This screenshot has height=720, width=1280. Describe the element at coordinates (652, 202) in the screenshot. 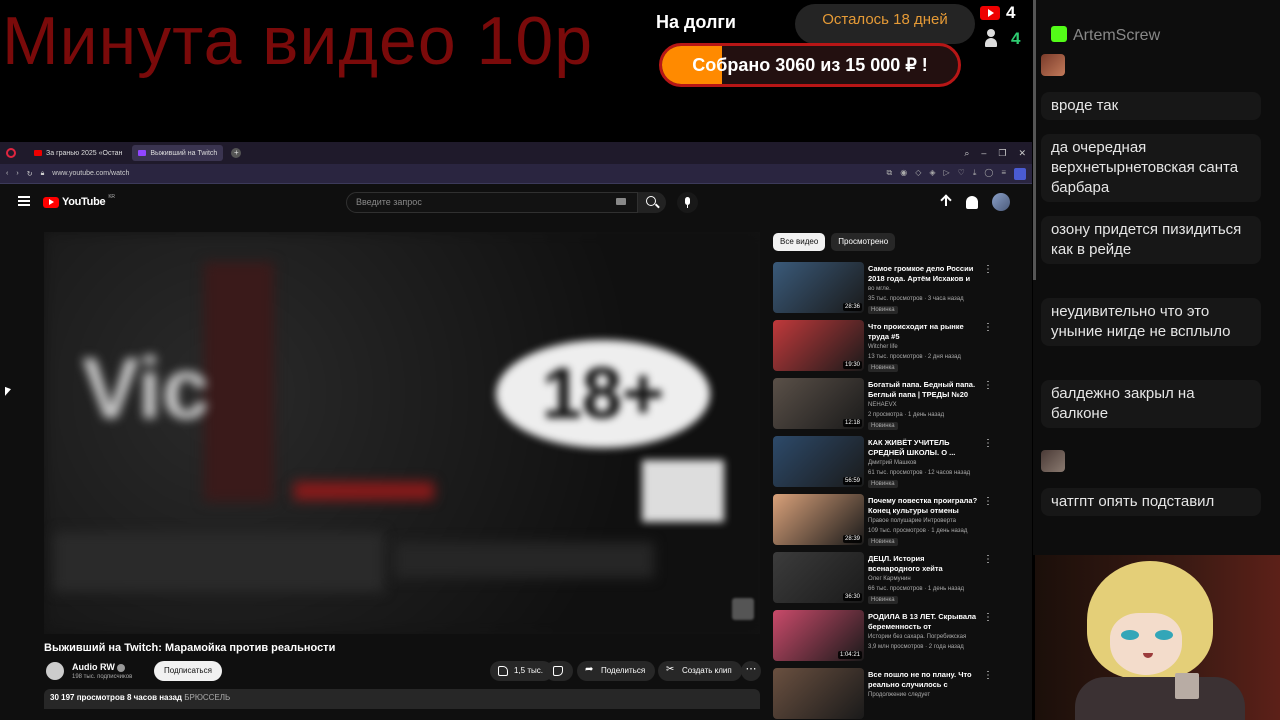

I see `search-button` at that location.